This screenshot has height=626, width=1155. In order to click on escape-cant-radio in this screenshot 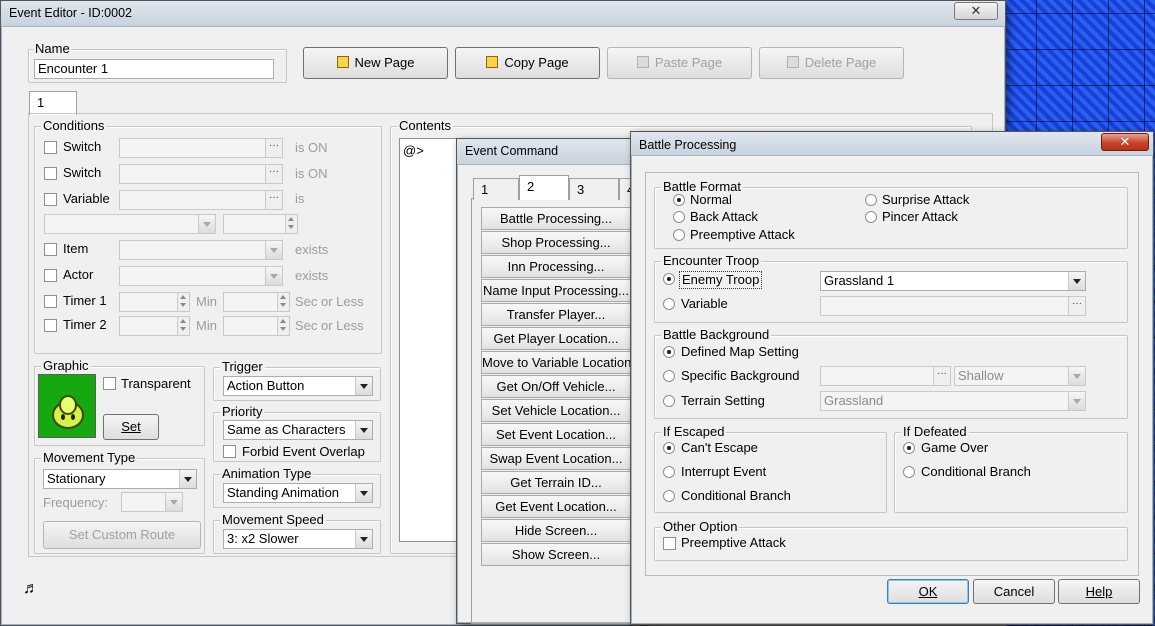, I will do `click(669, 448)`.